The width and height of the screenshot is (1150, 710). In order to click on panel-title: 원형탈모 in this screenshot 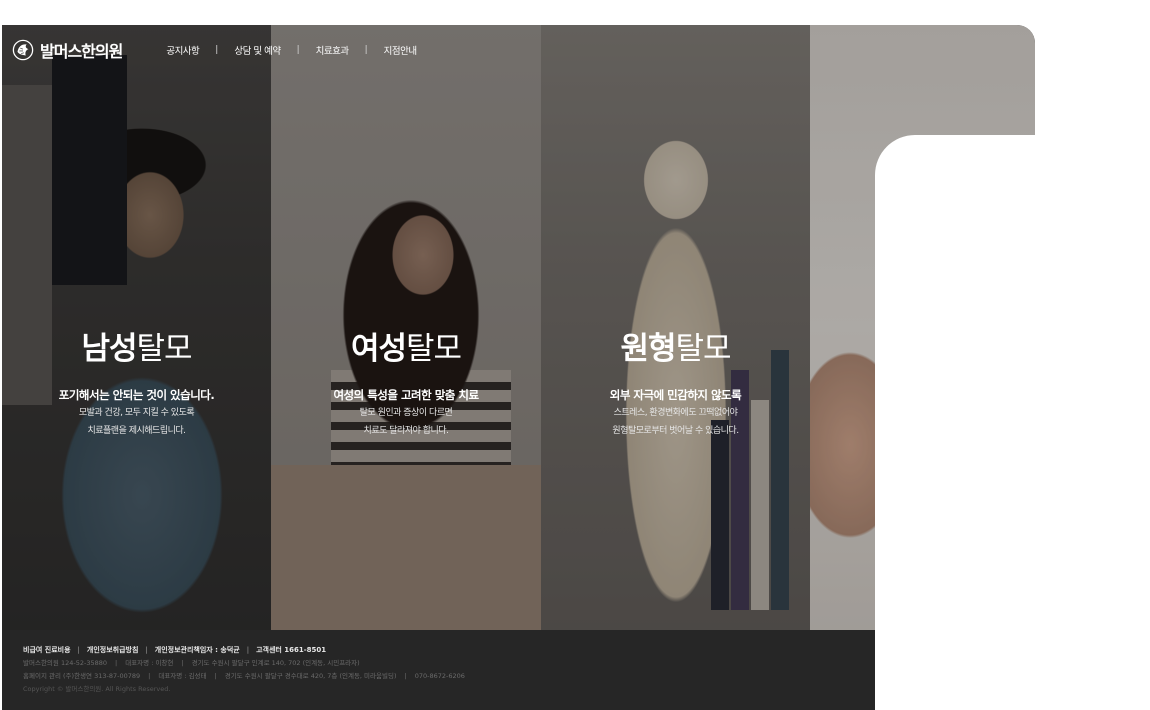, I will do `click(675, 349)`.